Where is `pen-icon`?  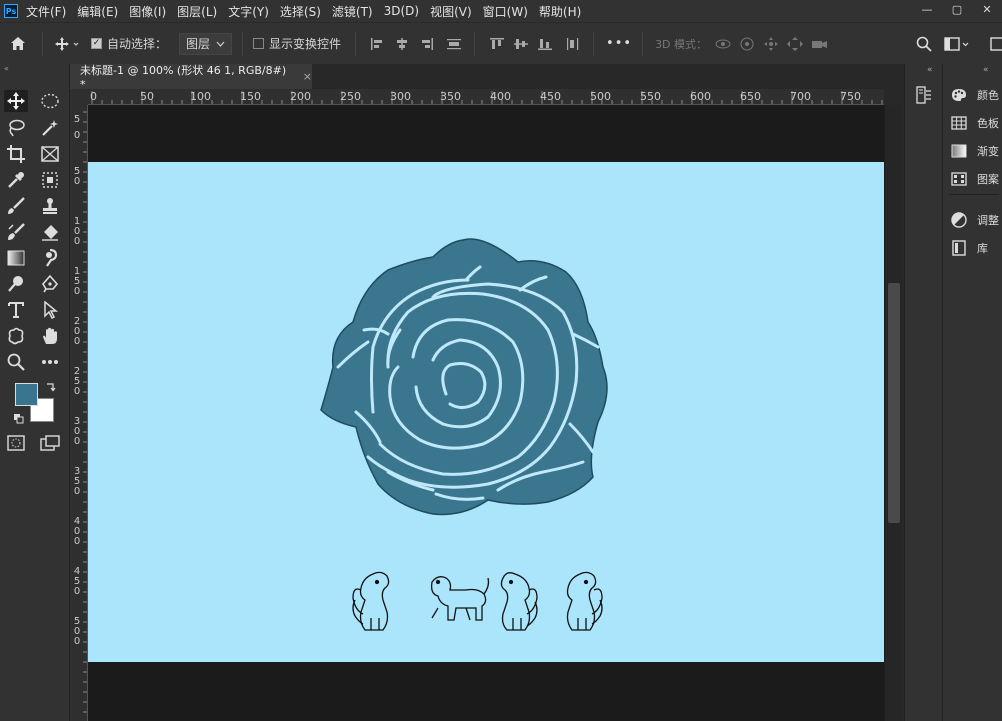 pen-icon is located at coordinates (50, 284).